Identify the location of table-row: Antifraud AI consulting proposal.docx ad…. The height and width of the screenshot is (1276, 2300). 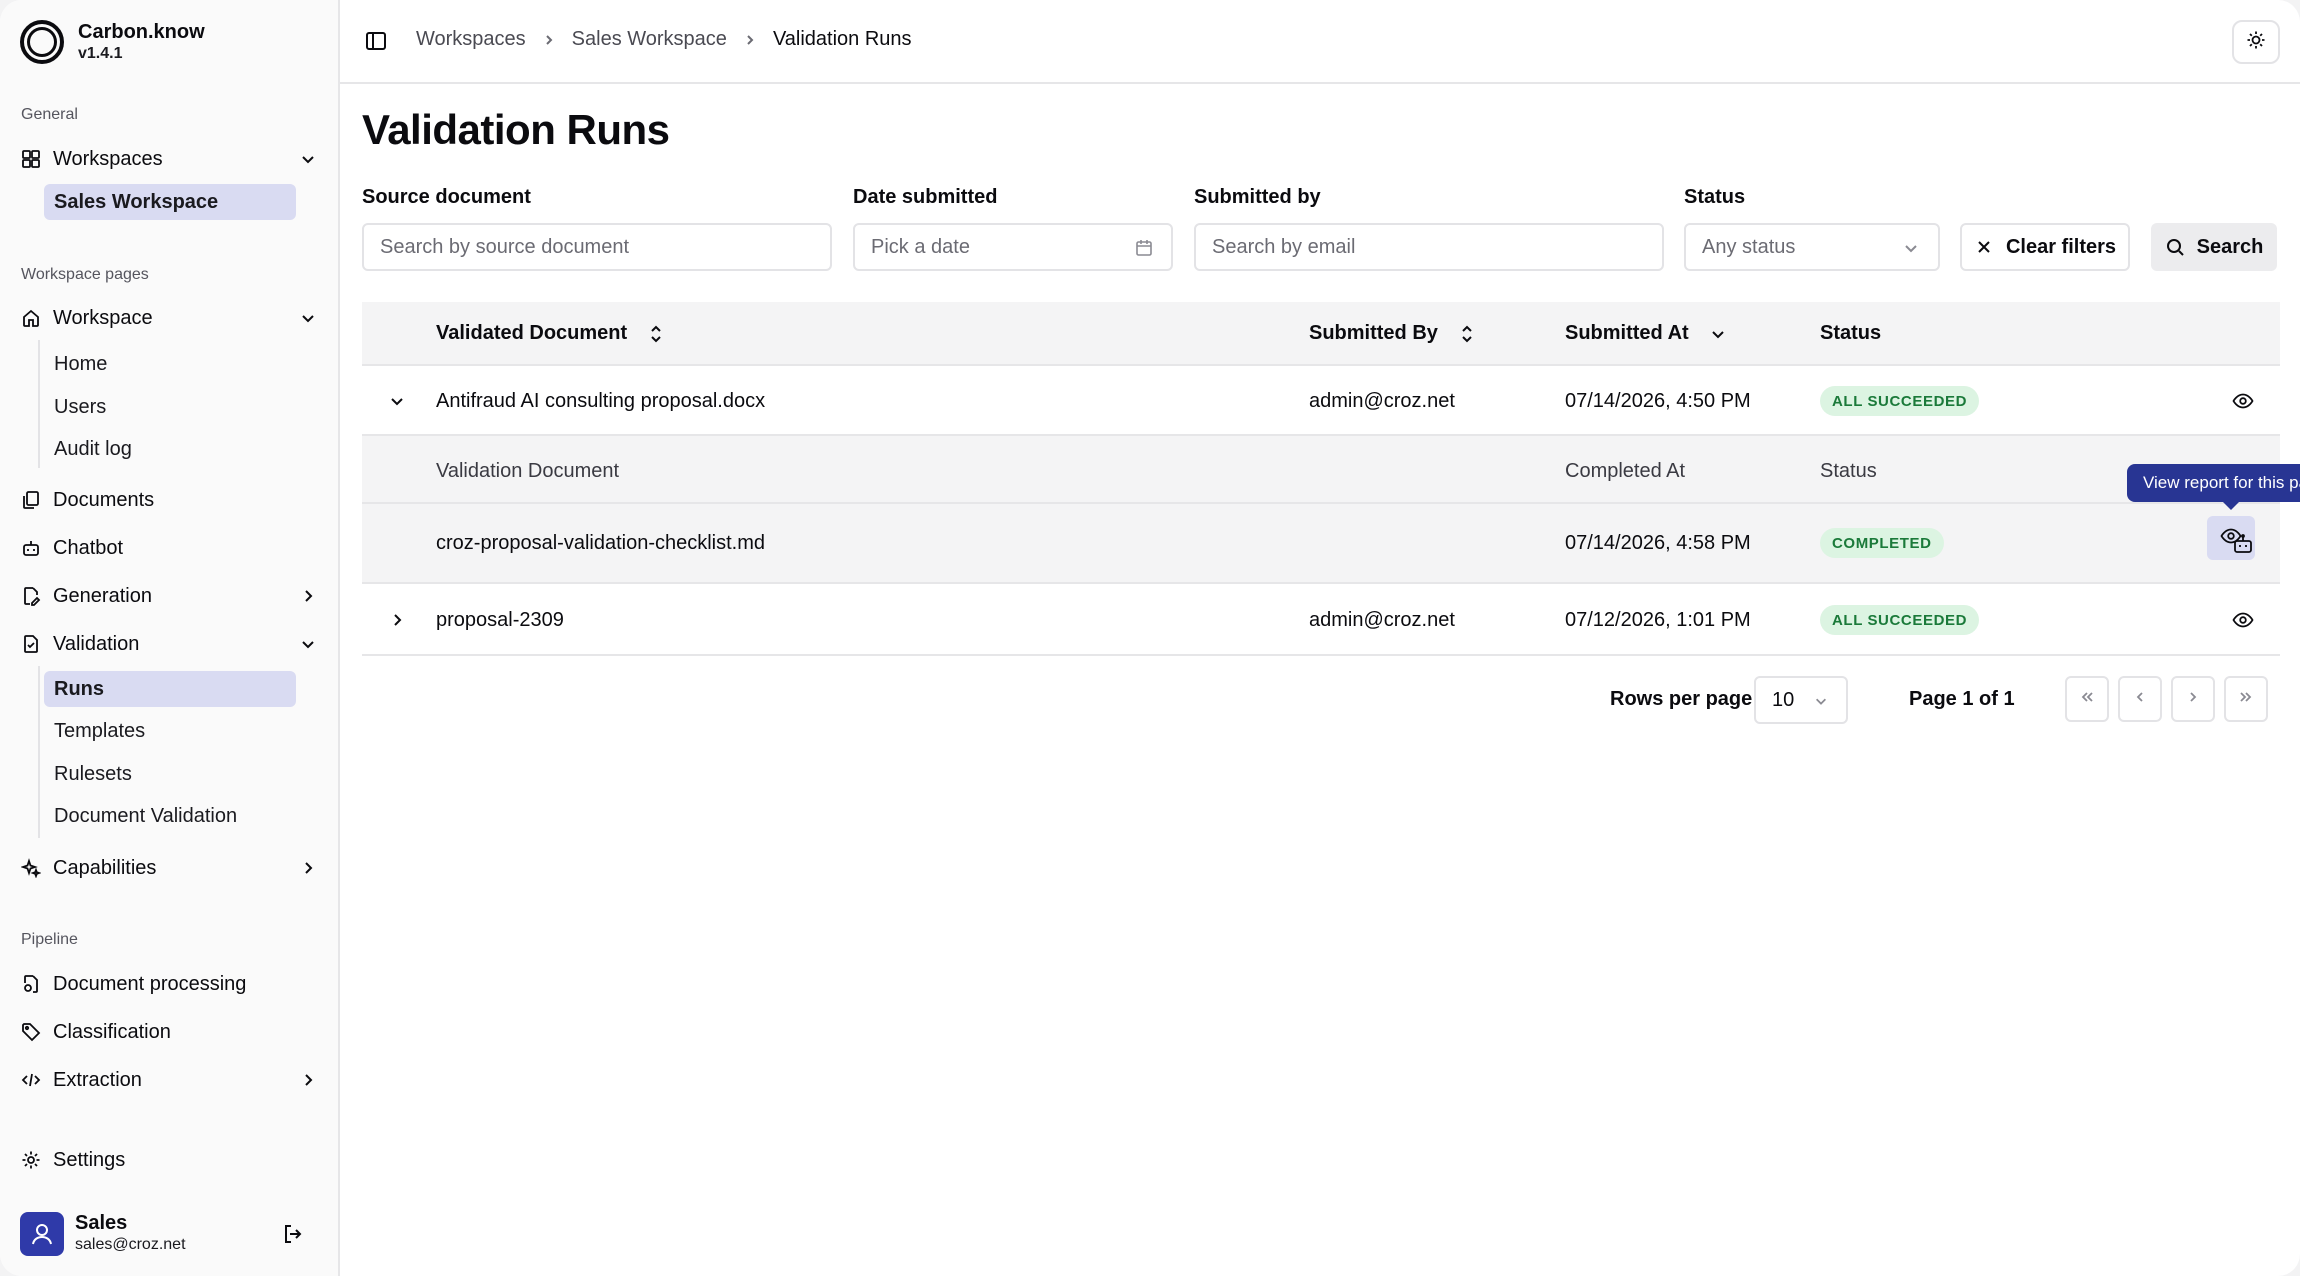
(1321, 401).